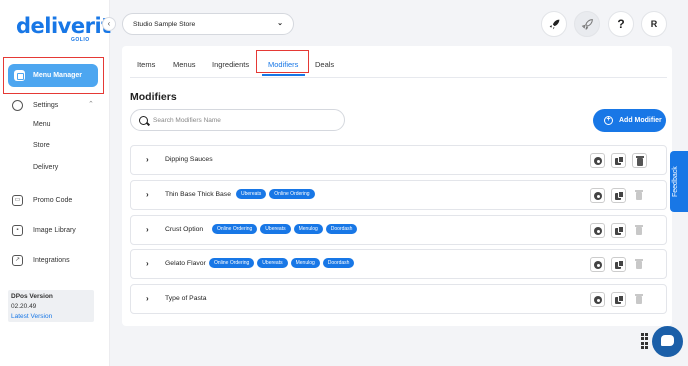  Describe the element at coordinates (640, 120) in the screenshot. I see `add-modifier-label: Add Modifier` at that location.